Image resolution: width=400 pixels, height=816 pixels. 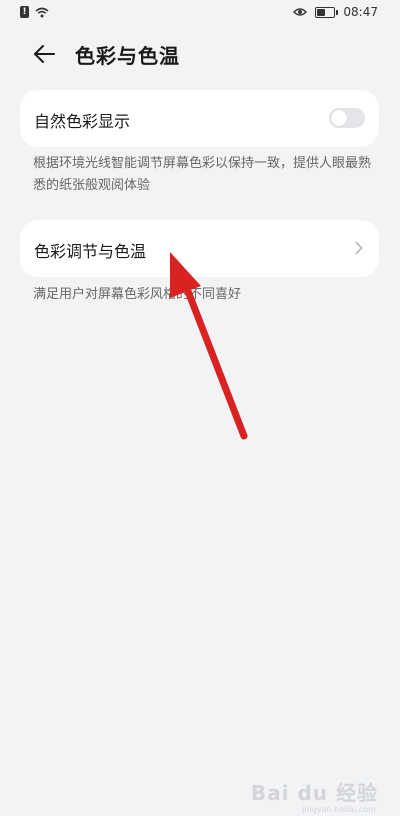 I want to click on alert-icon: !, so click(x=24, y=12).